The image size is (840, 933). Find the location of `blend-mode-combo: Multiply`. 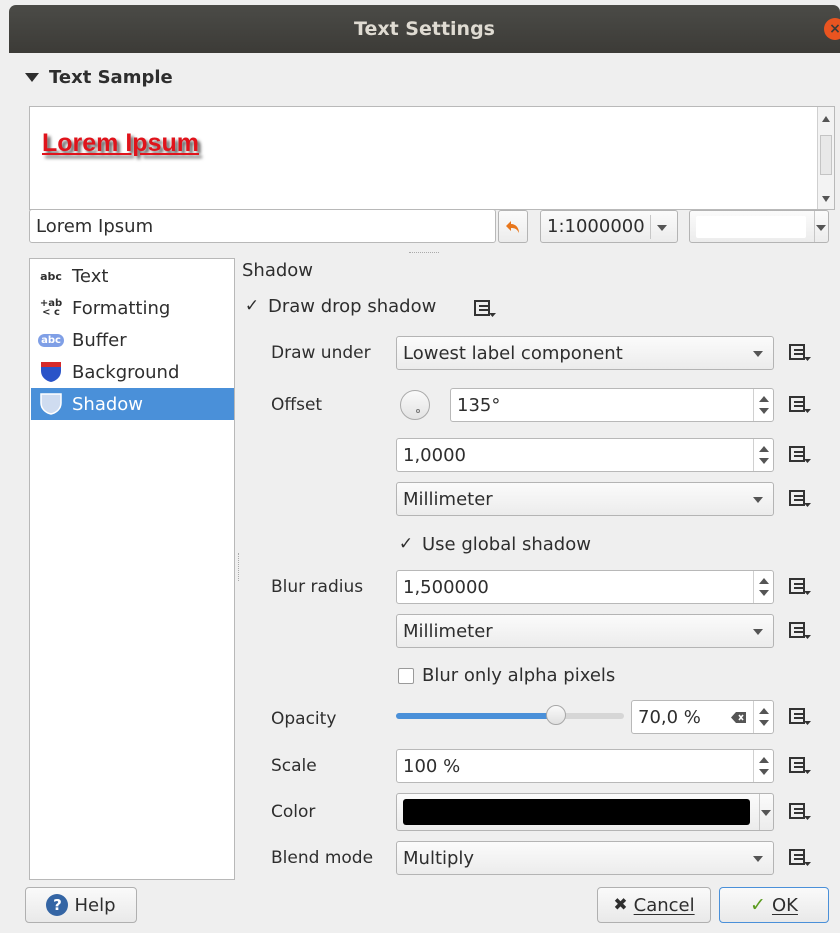

blend-mode-combo: Multiply is located at coordinates (585, 858).